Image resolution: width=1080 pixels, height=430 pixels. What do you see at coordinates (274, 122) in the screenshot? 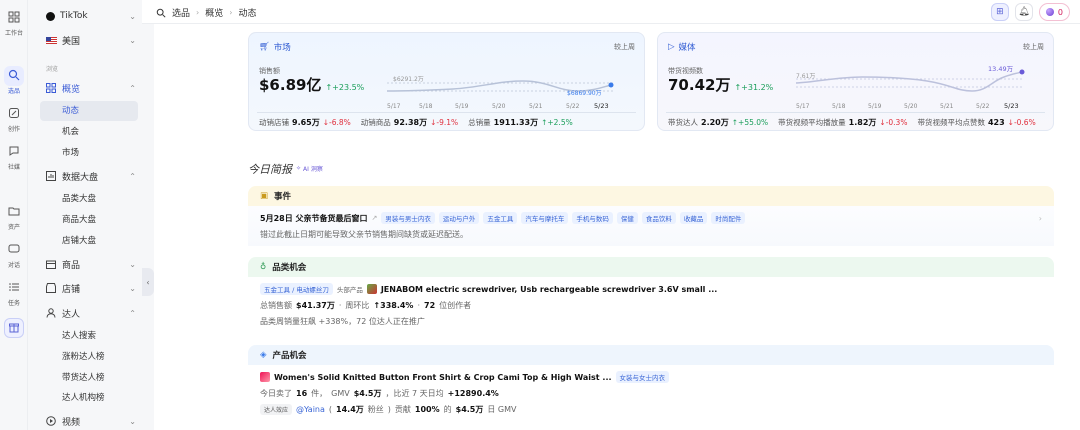
I see `stat-label: 动销店铺` at bounding box center [274, 122].